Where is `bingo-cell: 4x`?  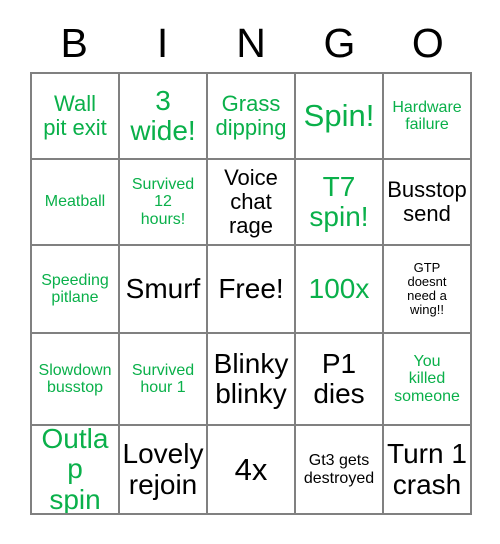 bingo-cell: 4x is located at coordinates (252, 470).